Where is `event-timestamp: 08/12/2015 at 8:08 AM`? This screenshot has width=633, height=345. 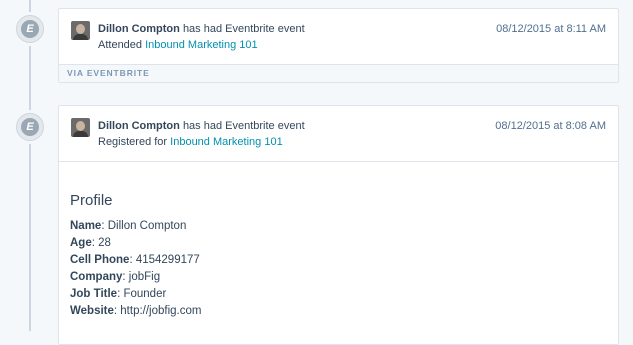 event-timestamp: 08/12/2015 at 8:08 AM is located at coordinates (550, 126).